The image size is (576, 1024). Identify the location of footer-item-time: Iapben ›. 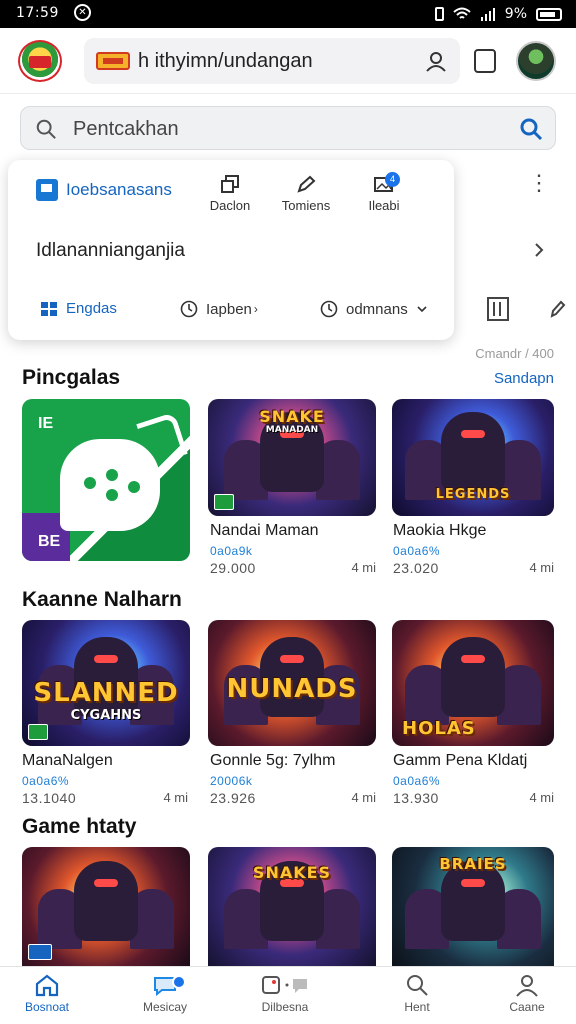
(219, 309).